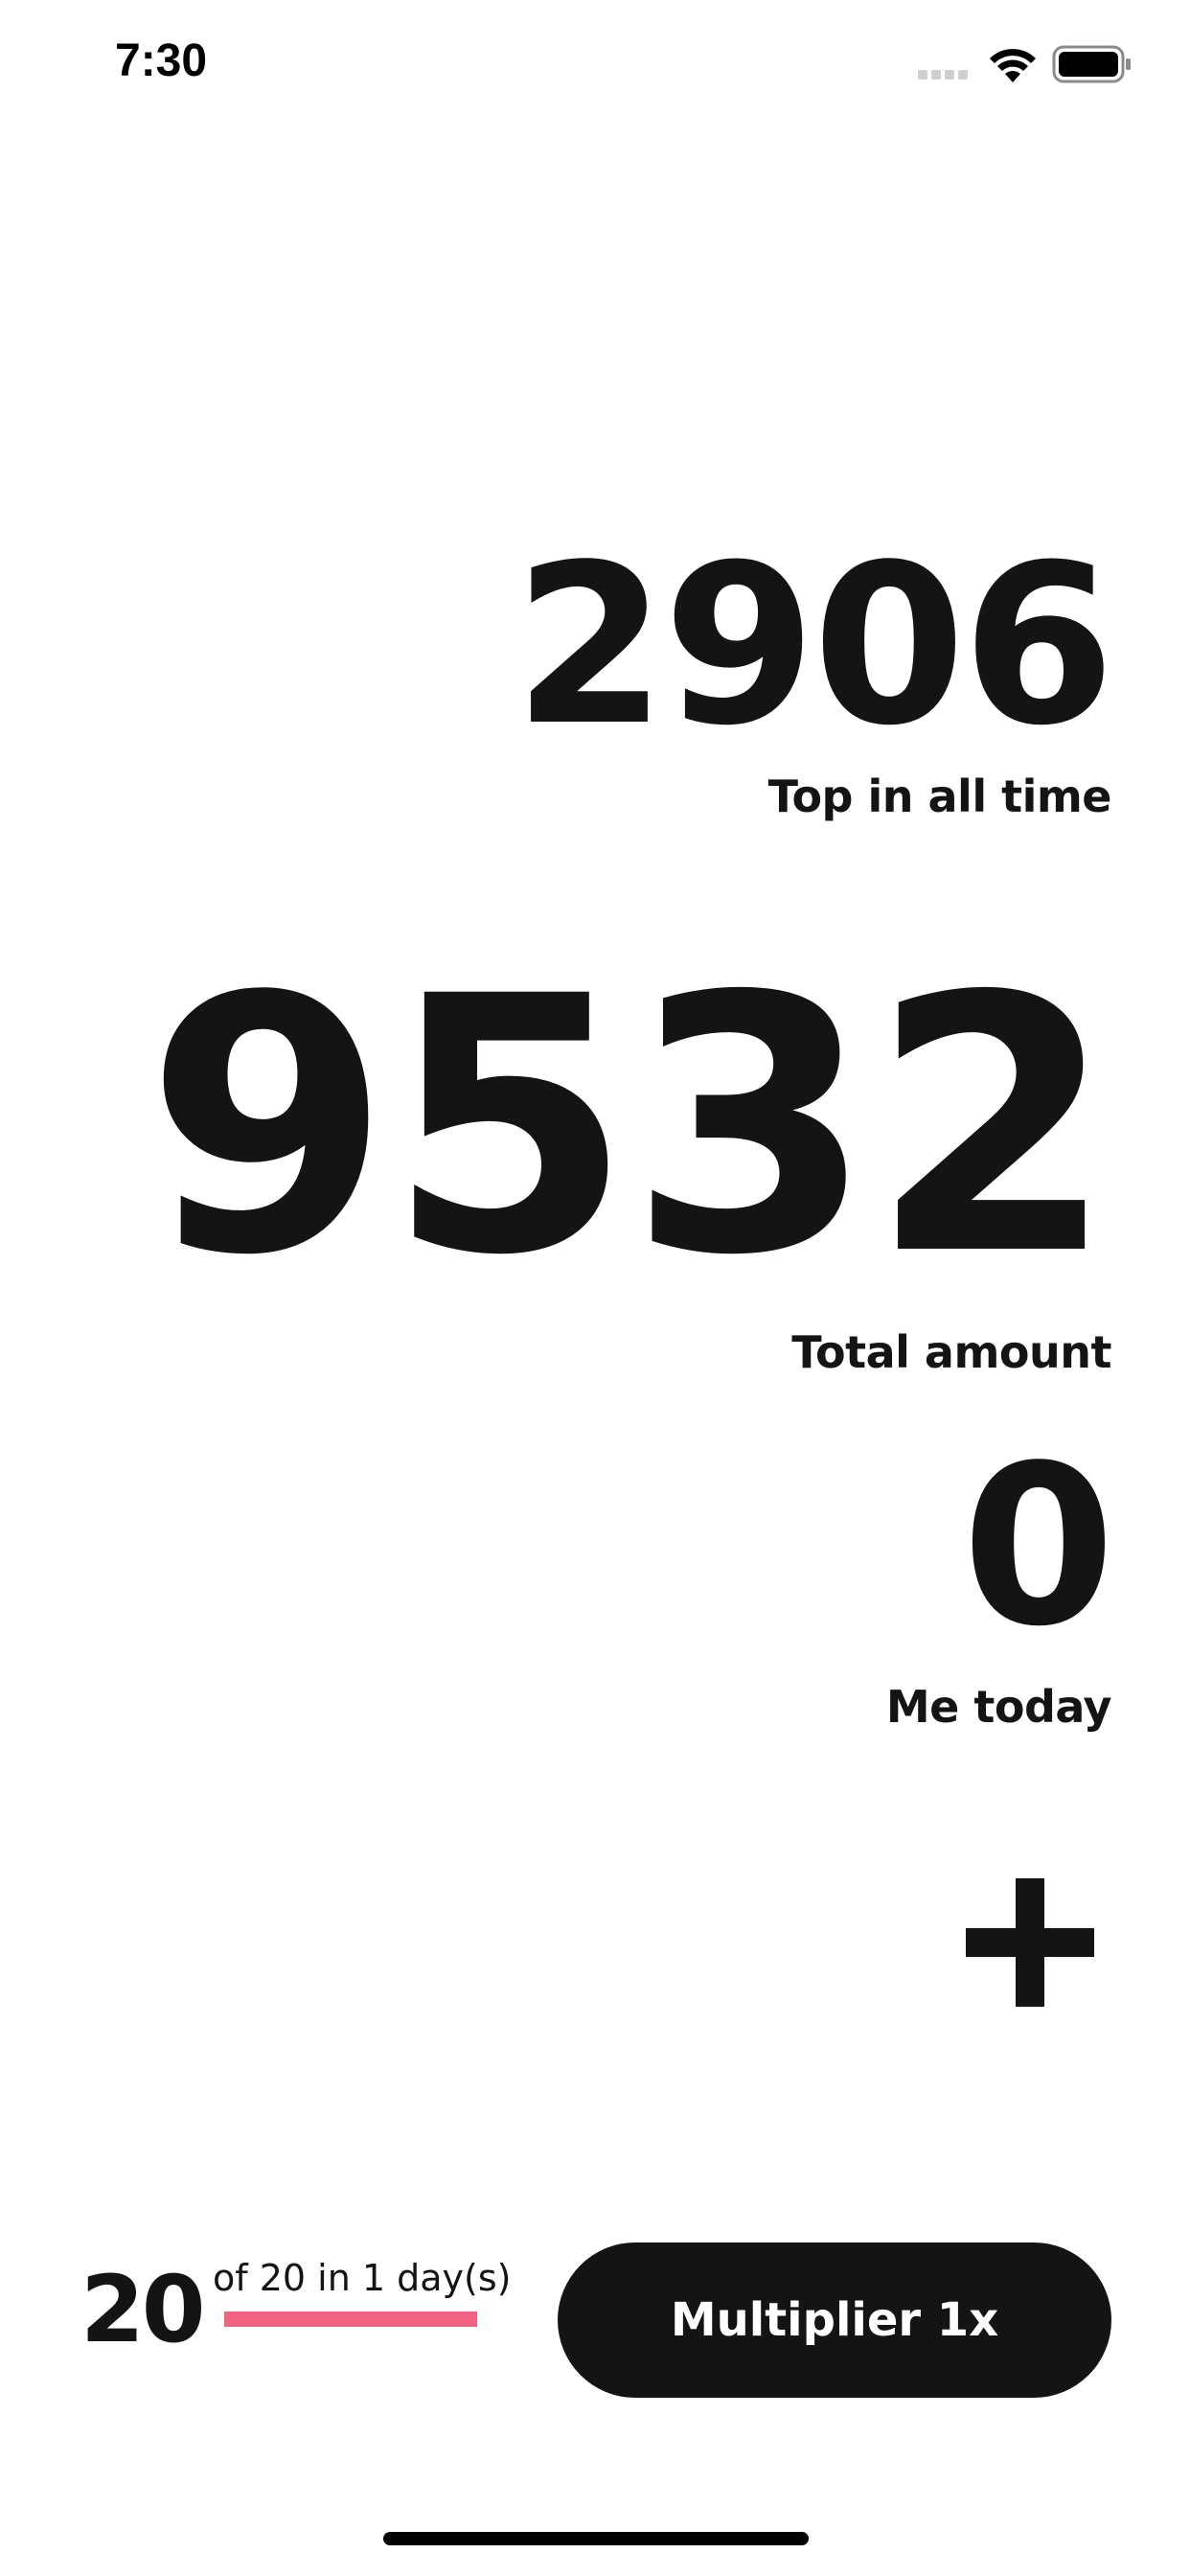 This screenshot has width=1190, height=2576. What do you see at coordinates (1030, 1942) in the screenshot?
I see `add-button` at bounding box center [1030, 1942].